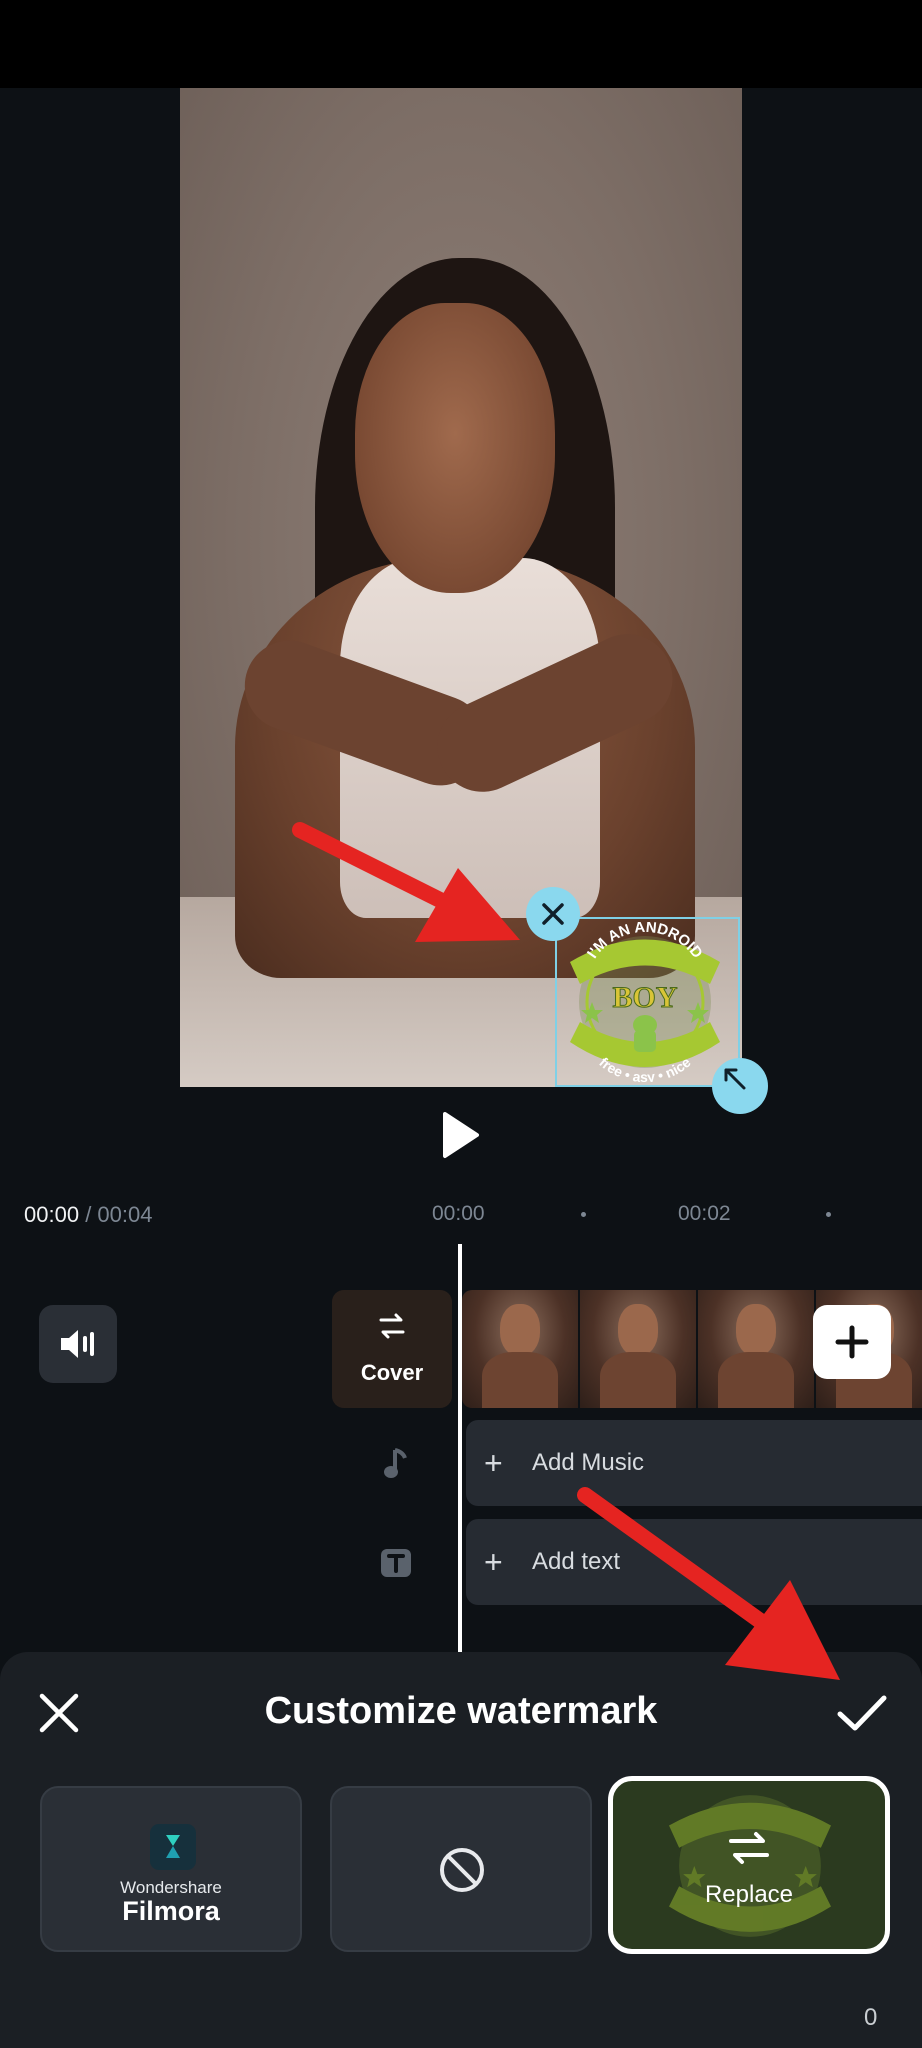 The height and width of the screenshot is (2048, 922). I want to click on cover-thumbnail-shade, so click(392, 1349).